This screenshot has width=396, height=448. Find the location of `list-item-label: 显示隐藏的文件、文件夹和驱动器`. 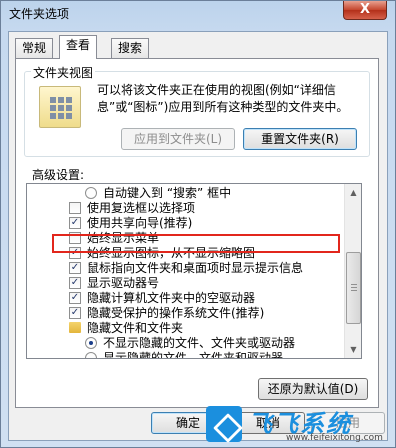

list-item-label: 显示隐藏的文件、文件夹和驱动器 is located at coordinates (193, 355).